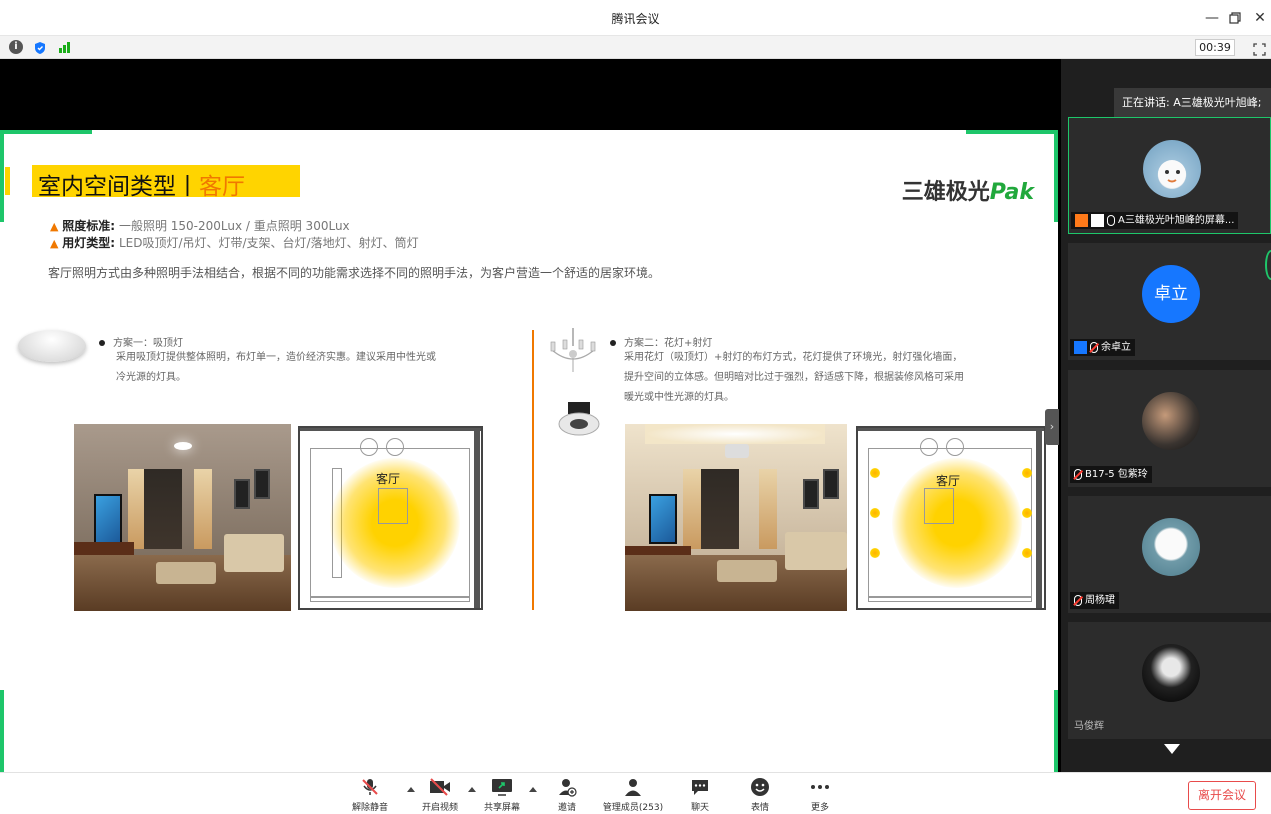 Image resolution: width=1271 pixels, height=814 pixels. Describe the element at coordinates (1116, 347) in the screenshot. I see `participant-name: 余卓立` at that location.